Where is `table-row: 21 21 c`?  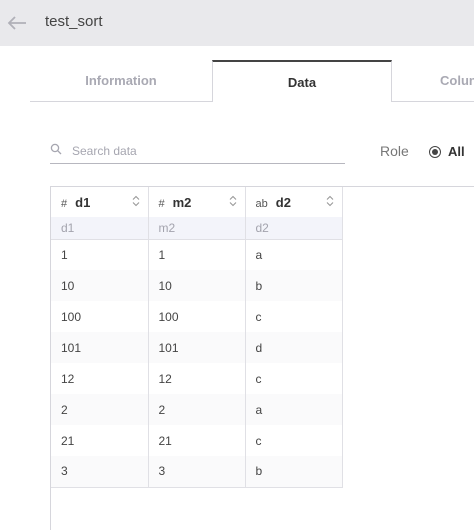
table-row: 21 21 c is located at coordinates (197, 440).